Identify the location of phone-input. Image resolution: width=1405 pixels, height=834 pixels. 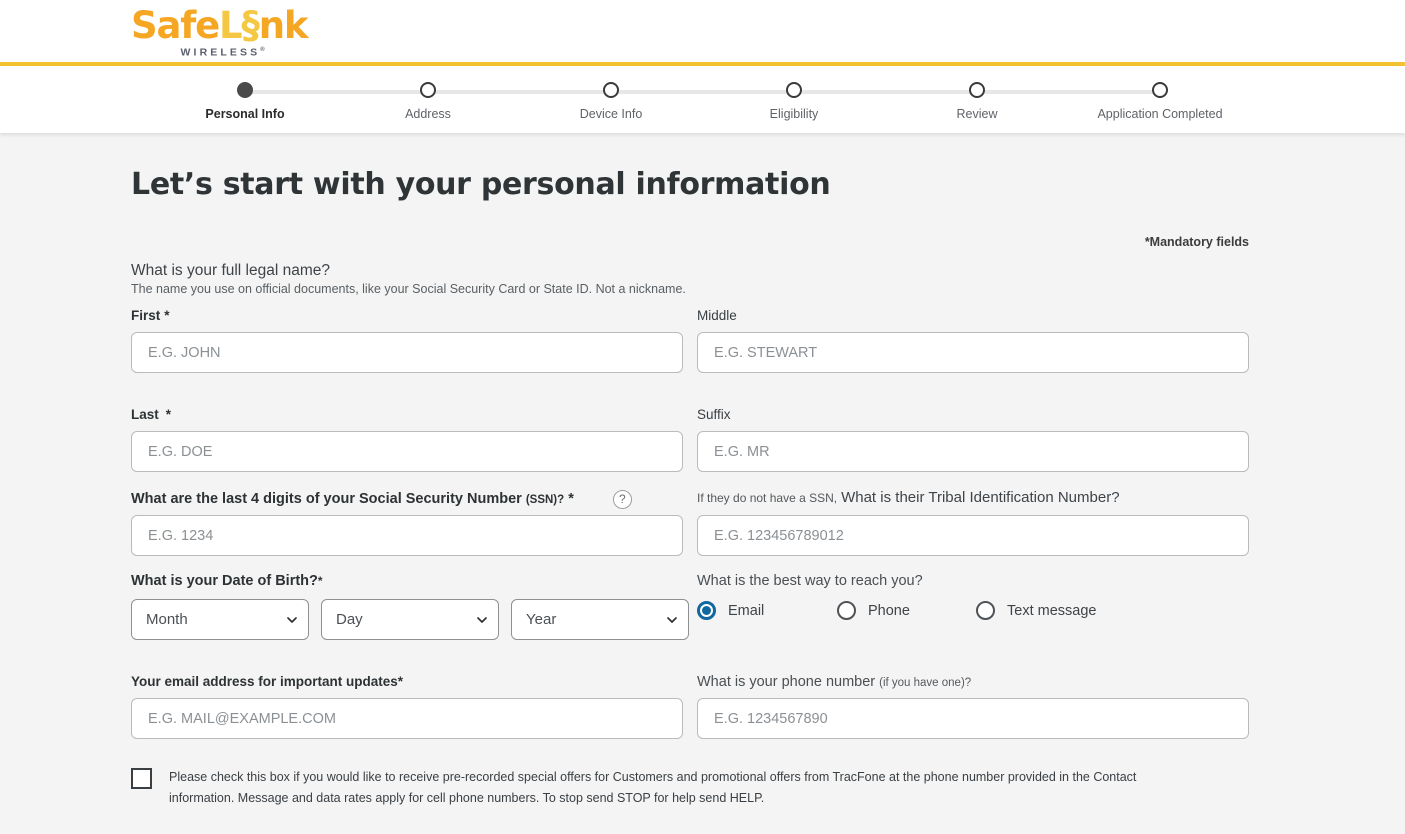
(973, 718).